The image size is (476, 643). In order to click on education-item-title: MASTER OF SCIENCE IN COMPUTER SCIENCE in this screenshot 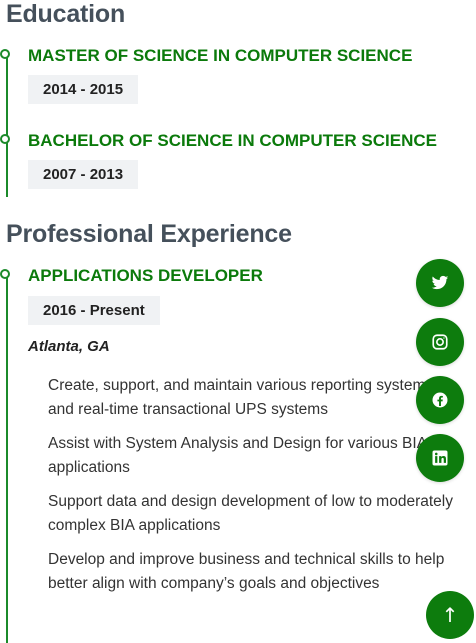, I will do `click(220, 55)`.